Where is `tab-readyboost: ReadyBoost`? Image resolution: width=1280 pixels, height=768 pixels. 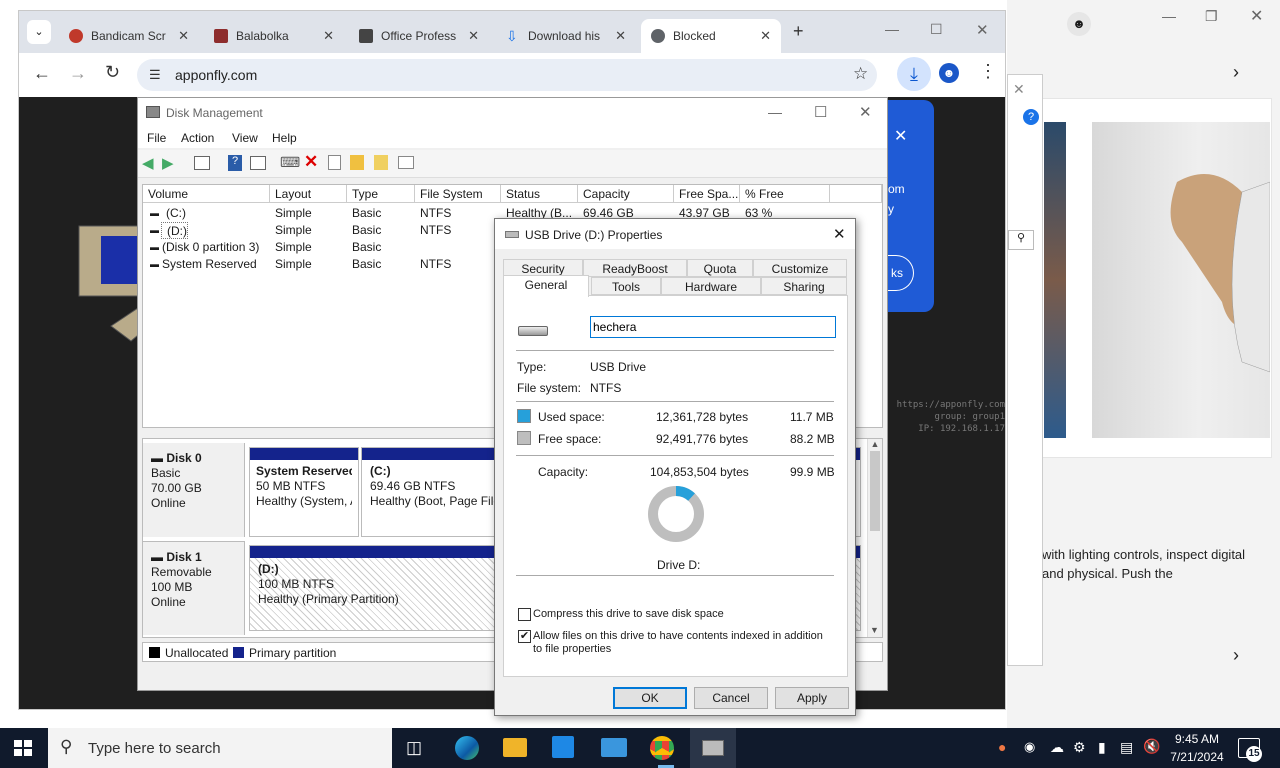
tab-readyboost: ReadyBoost is located at coordinates (635, 268).